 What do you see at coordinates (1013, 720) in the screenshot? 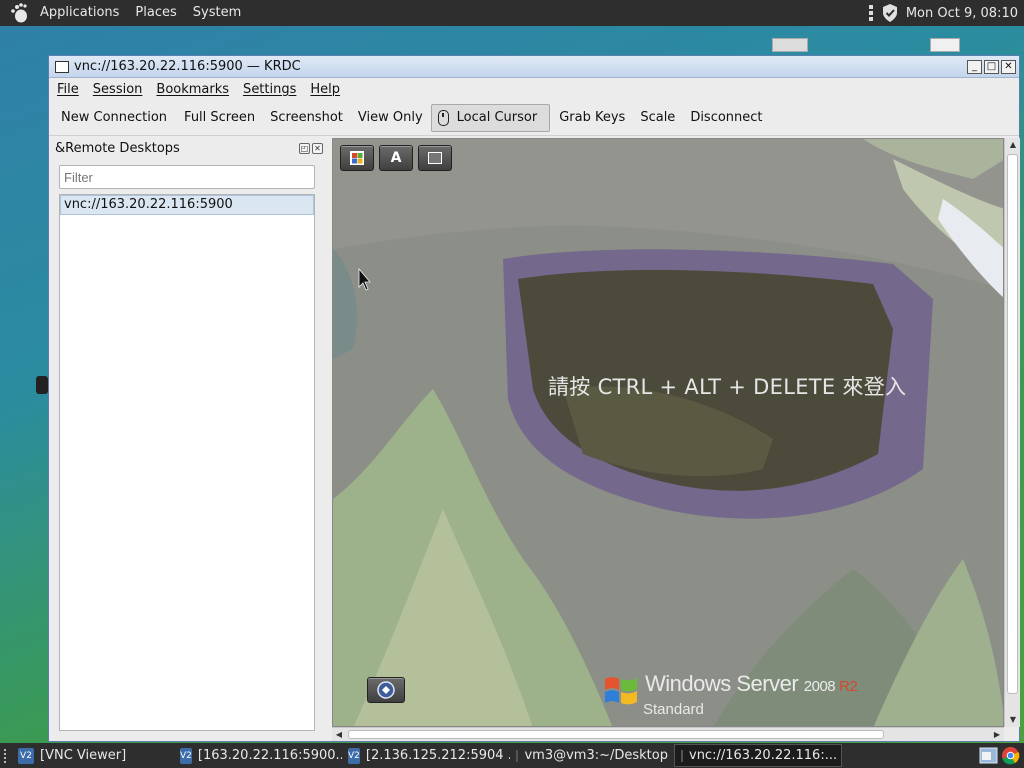
I see `scroll-down-arrow-icon: ▼` at bounding box center [1013, 720].